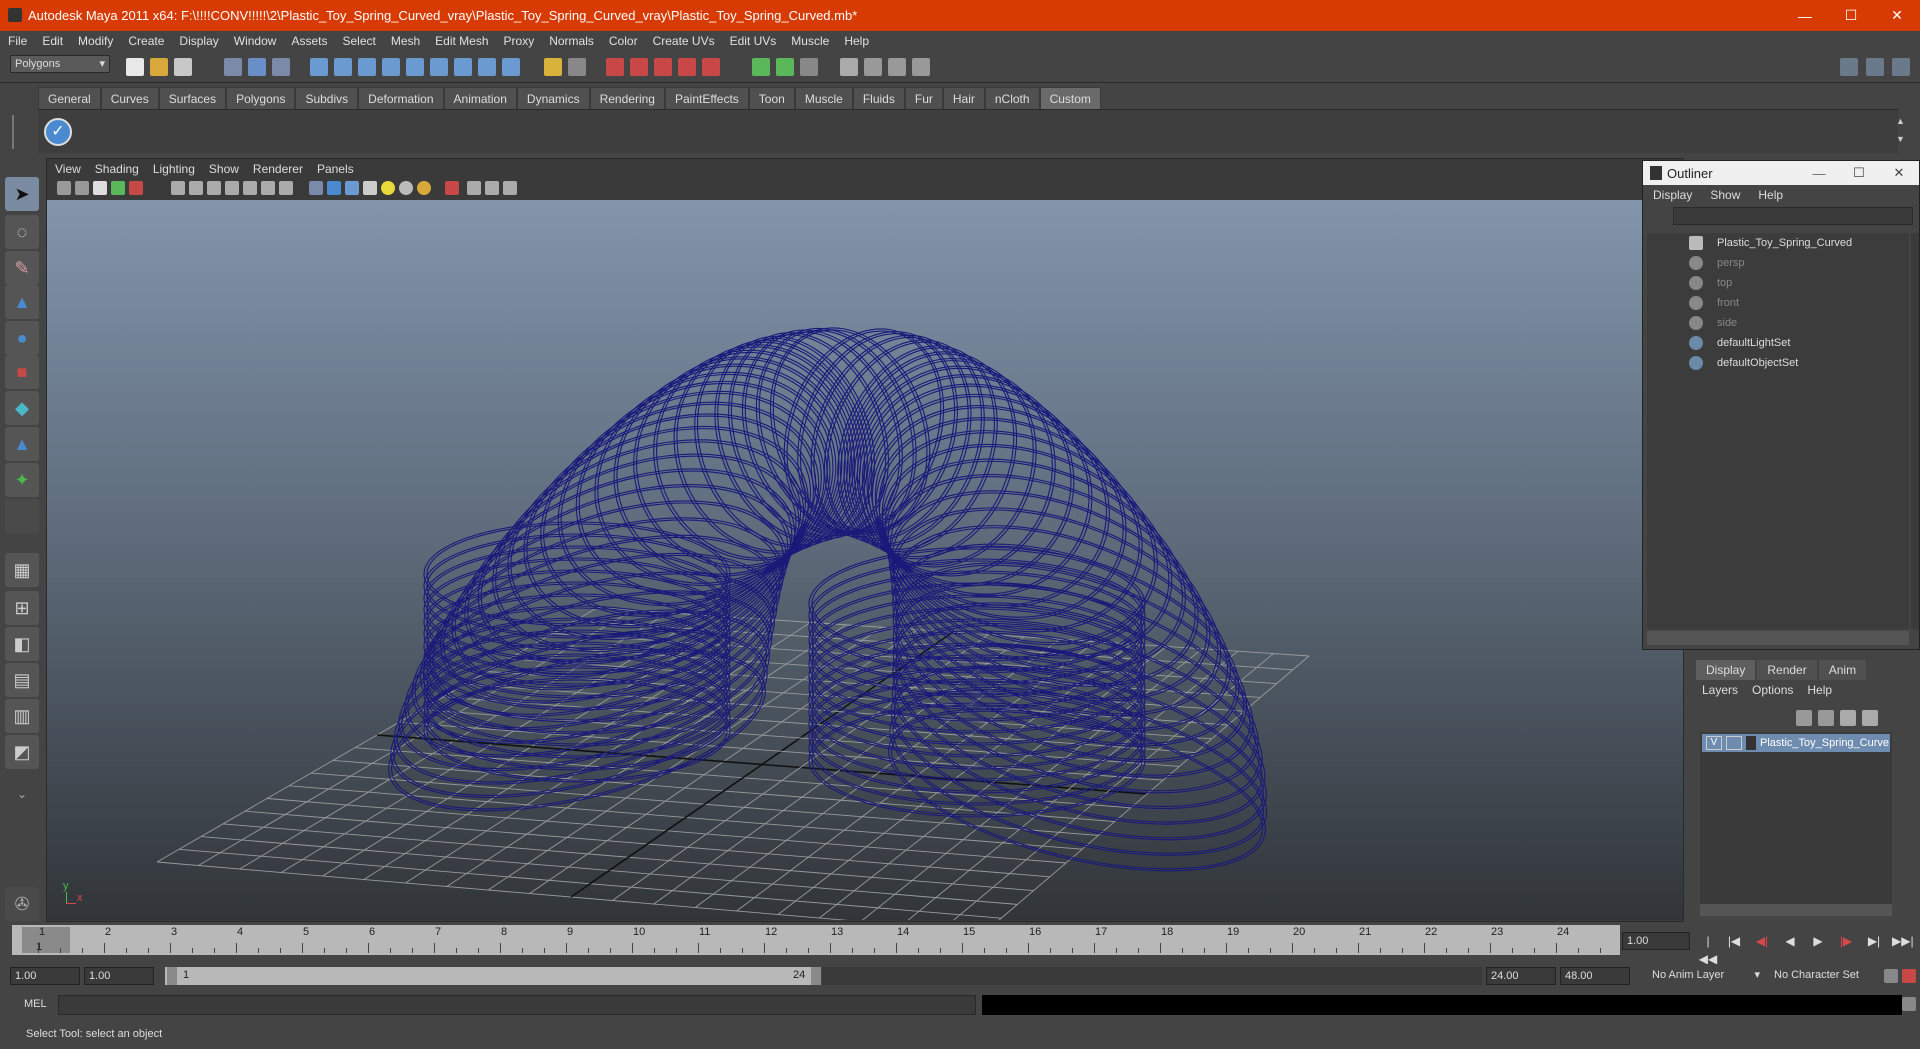 This screenshot has height=1049, width=1920. I want to click on new-scene-icon, so click(135, 67).